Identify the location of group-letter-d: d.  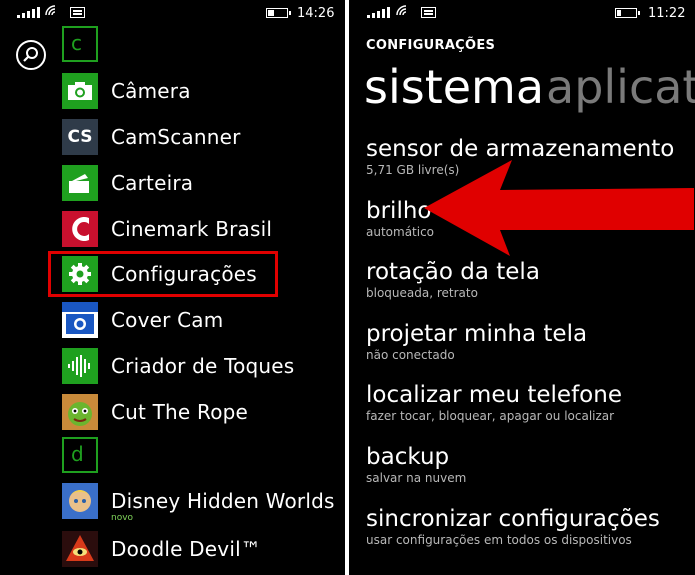
(80, 455).